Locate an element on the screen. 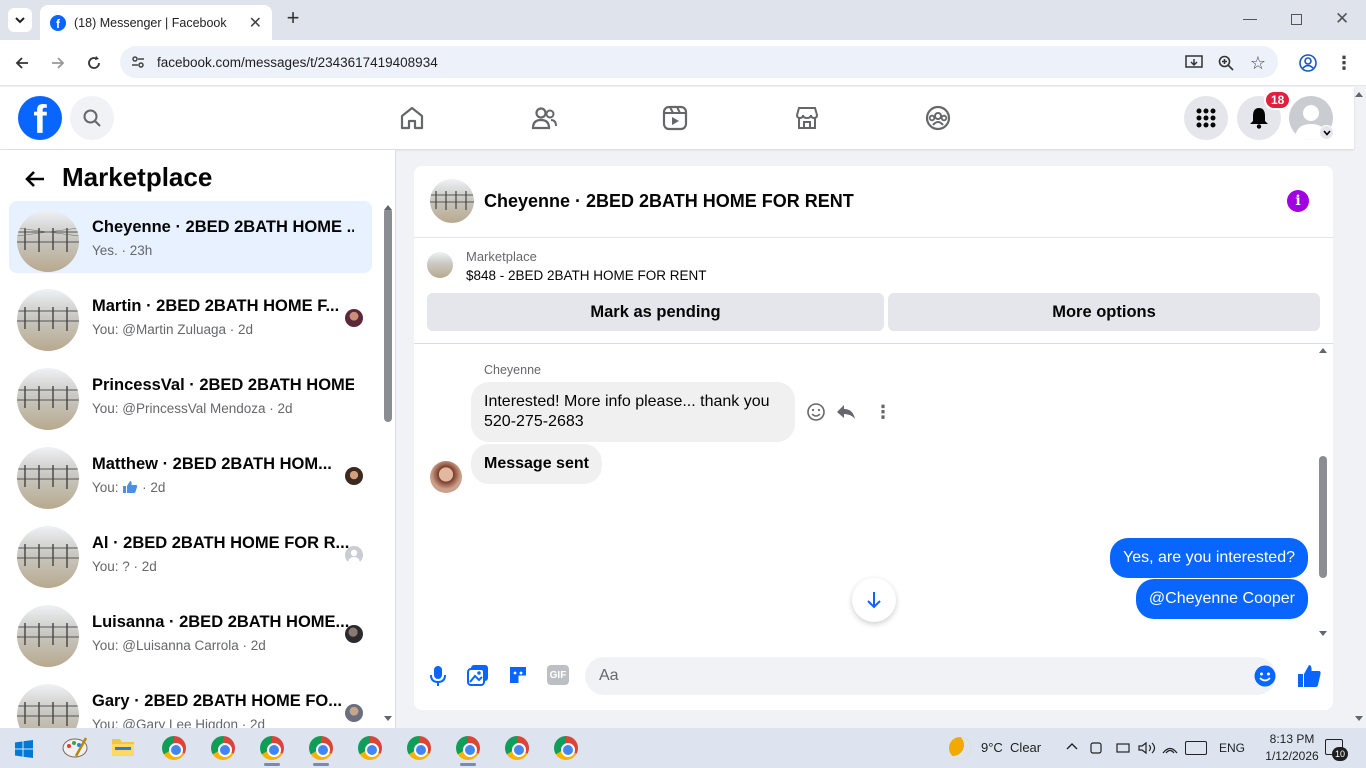  conversation-preview: You: @Gary Lee Higdon · 2d is located at coordinates (179, 722).